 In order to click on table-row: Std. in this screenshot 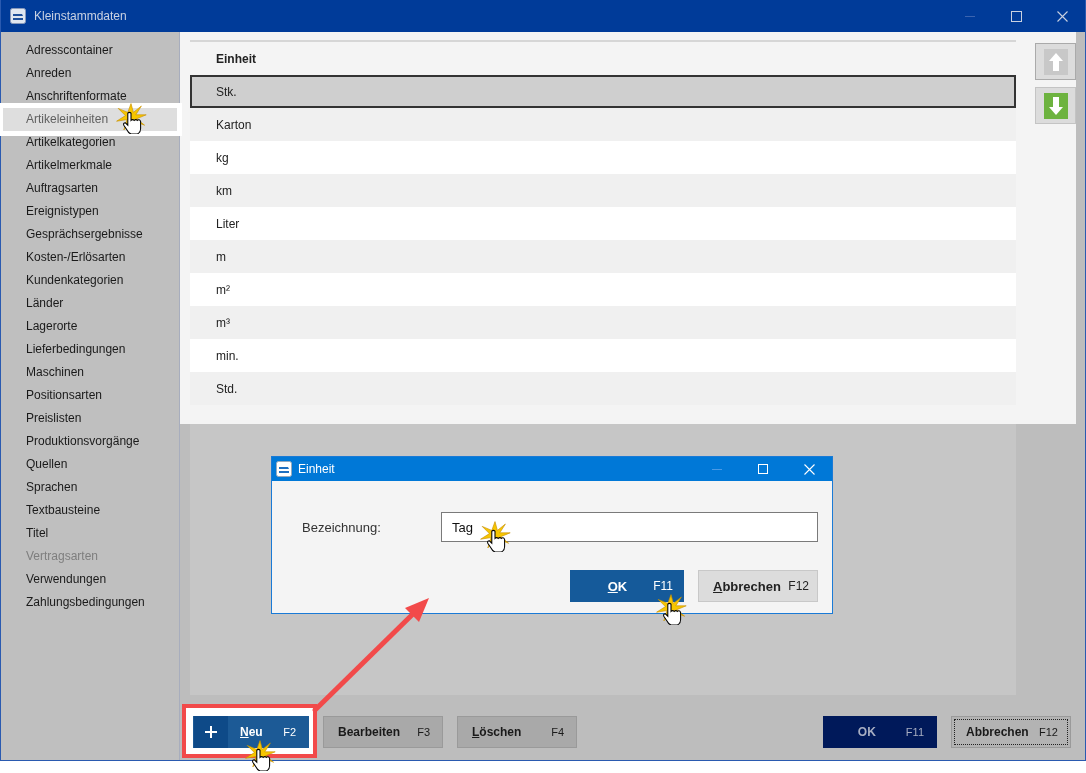, I will do `click(603, 388)`.